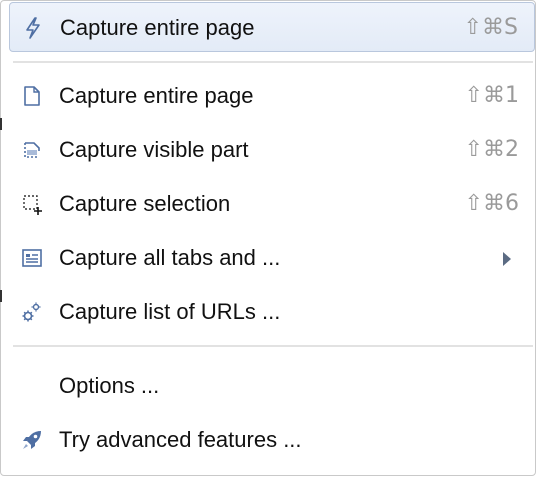 Image resolution: width=538 pixels, height=478 pixels. What do you see at coordinates (154, 149) in the screenshot?
I see `menu-item-label: Capture visible part` at bounding box center [154, 149].